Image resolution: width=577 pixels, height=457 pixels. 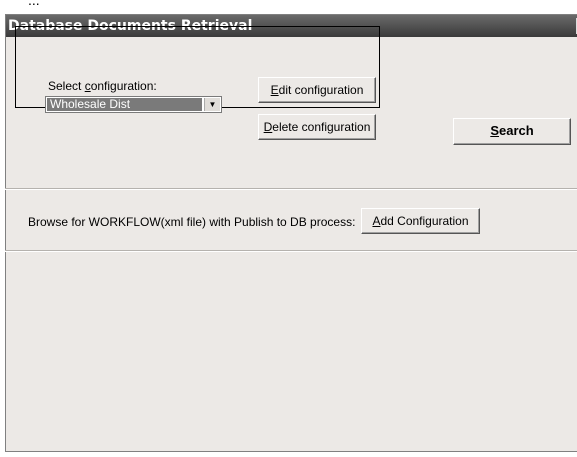 I want to click on delete-configuration-button: Delete configuration, so click(x=317, y=127).